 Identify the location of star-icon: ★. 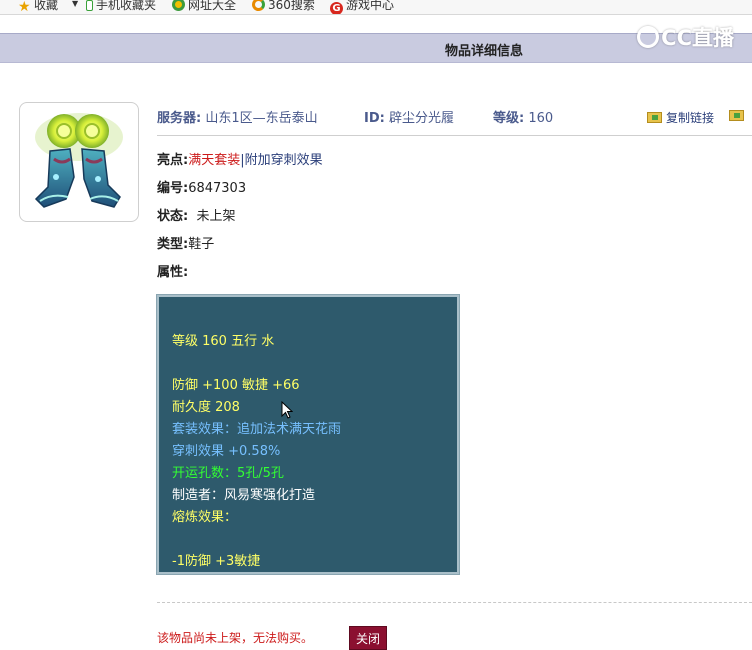
(24, 7).